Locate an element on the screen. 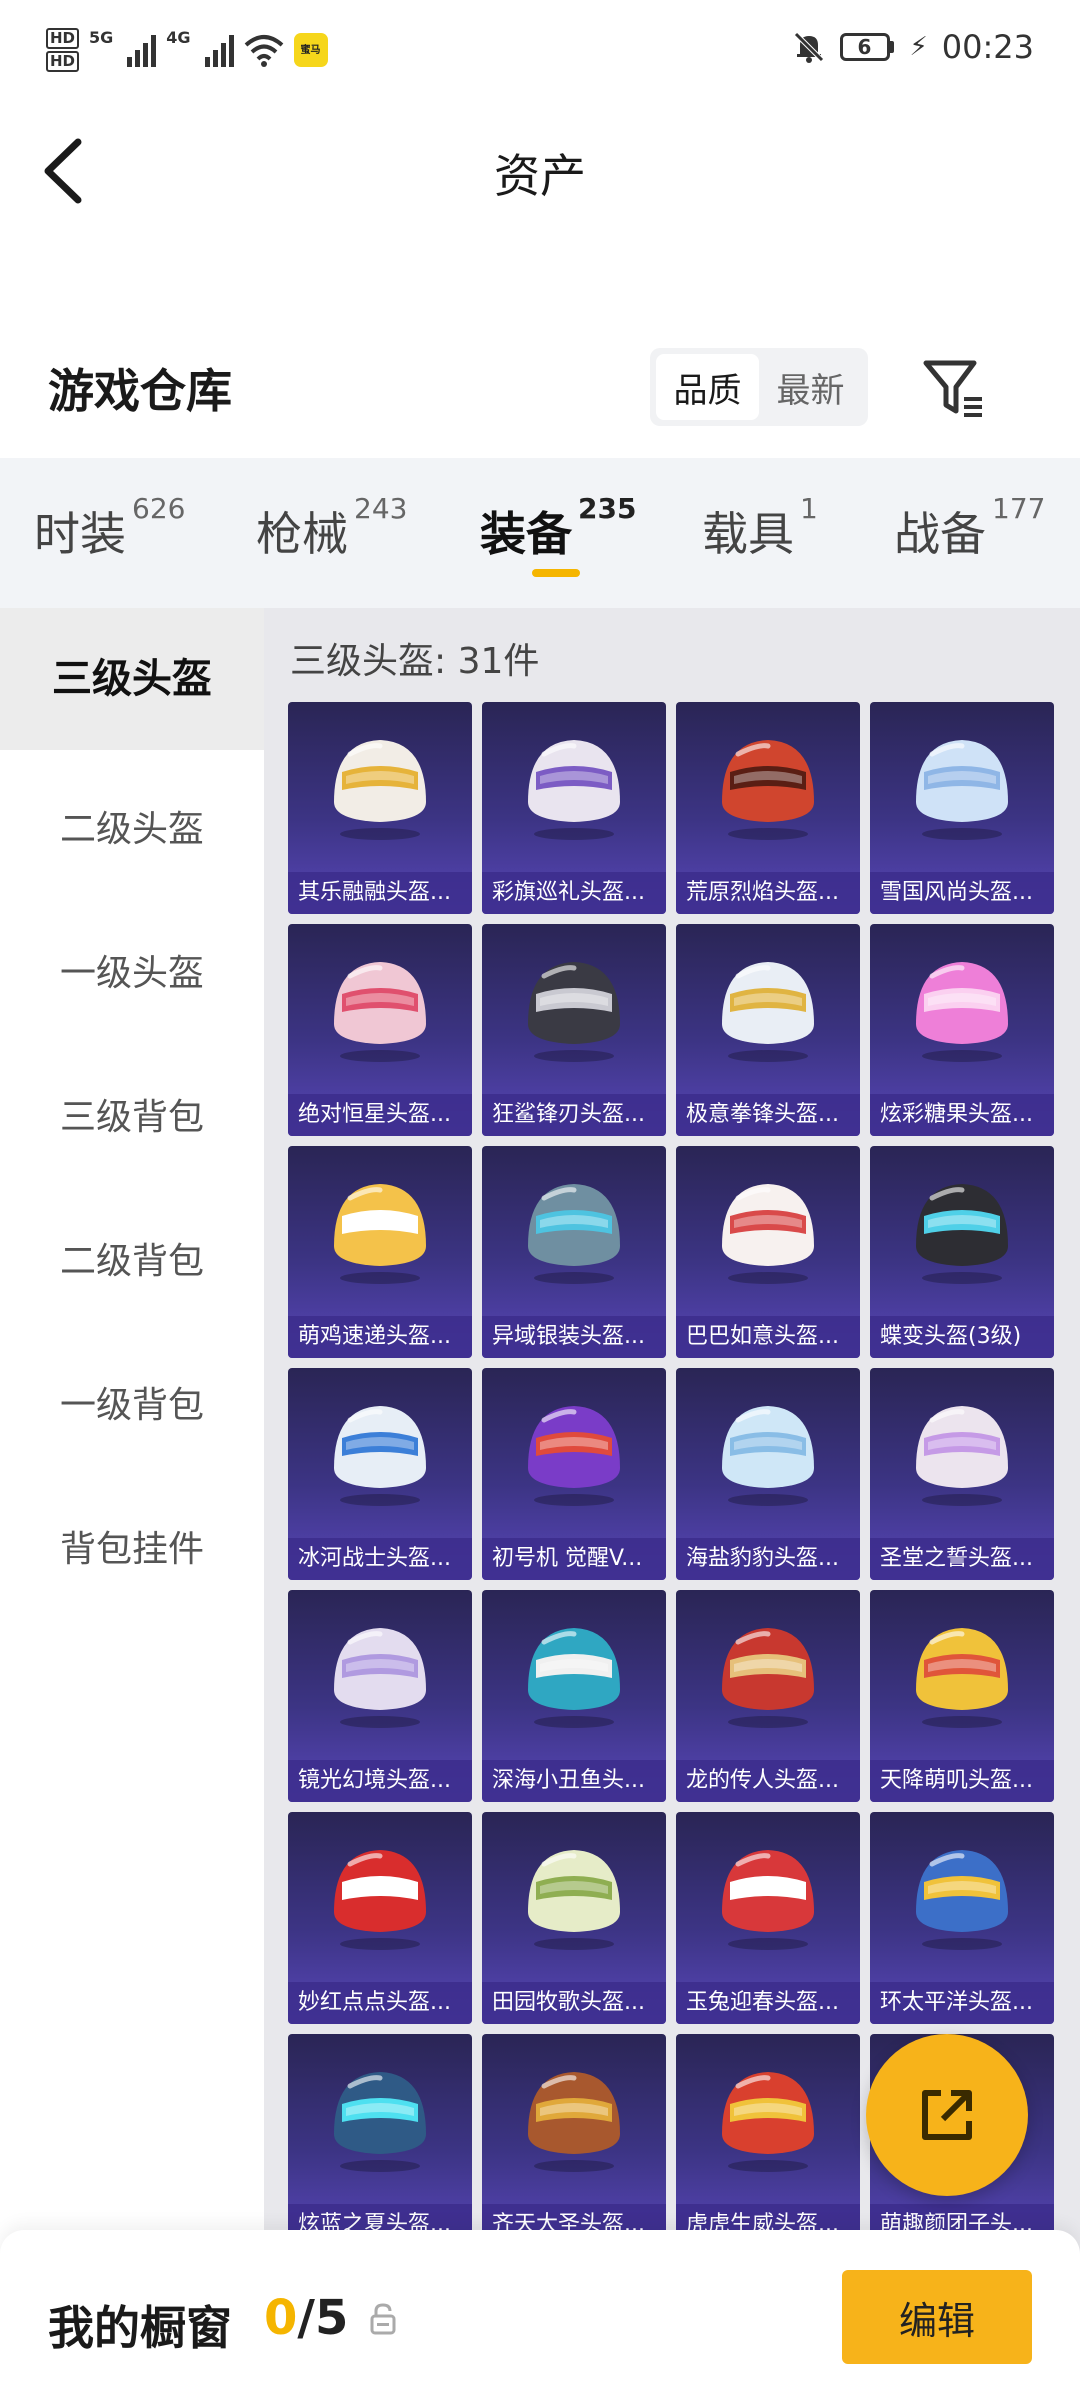 The height and width of the screenshot is (2400, 1080). filter-icon is located at coordinates (953, 388).